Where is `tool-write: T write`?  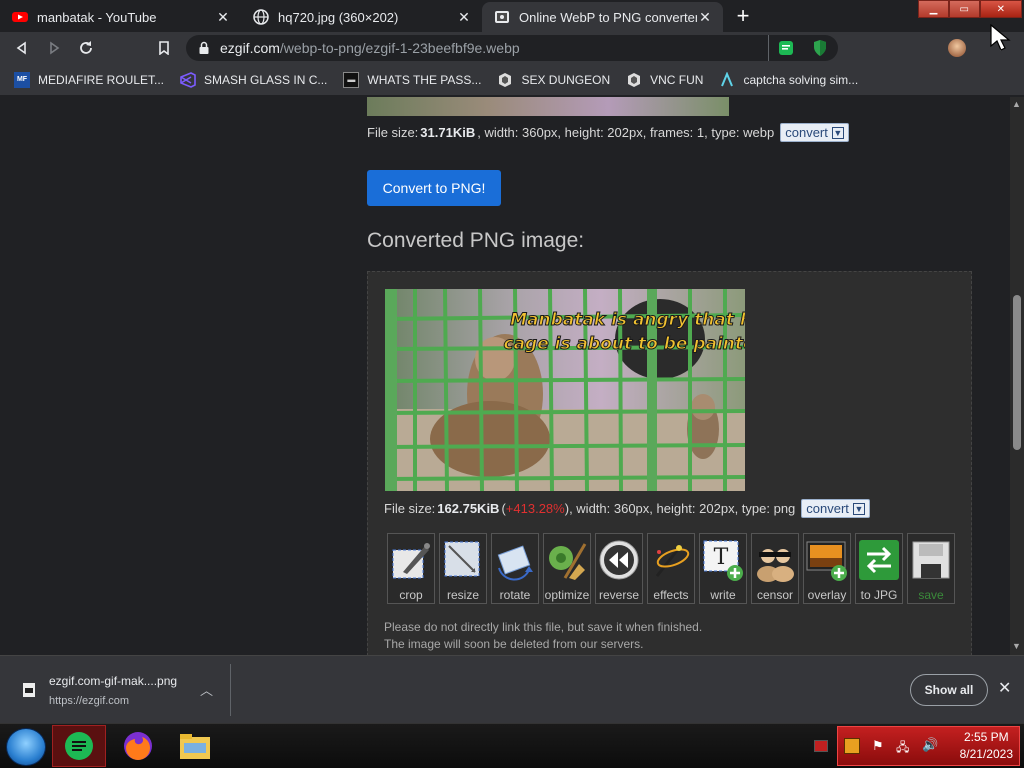 tool-write: T write is located at coordinates (723, 568).